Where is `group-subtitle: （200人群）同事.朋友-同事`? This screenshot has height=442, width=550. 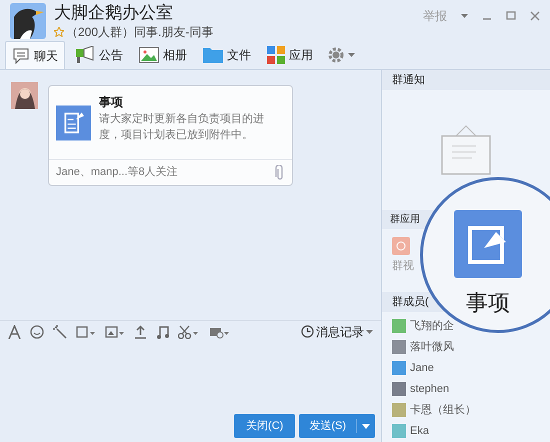
group-subtitle: （200人群）同事.朋友-同事 is located at coordinates (140, 32).